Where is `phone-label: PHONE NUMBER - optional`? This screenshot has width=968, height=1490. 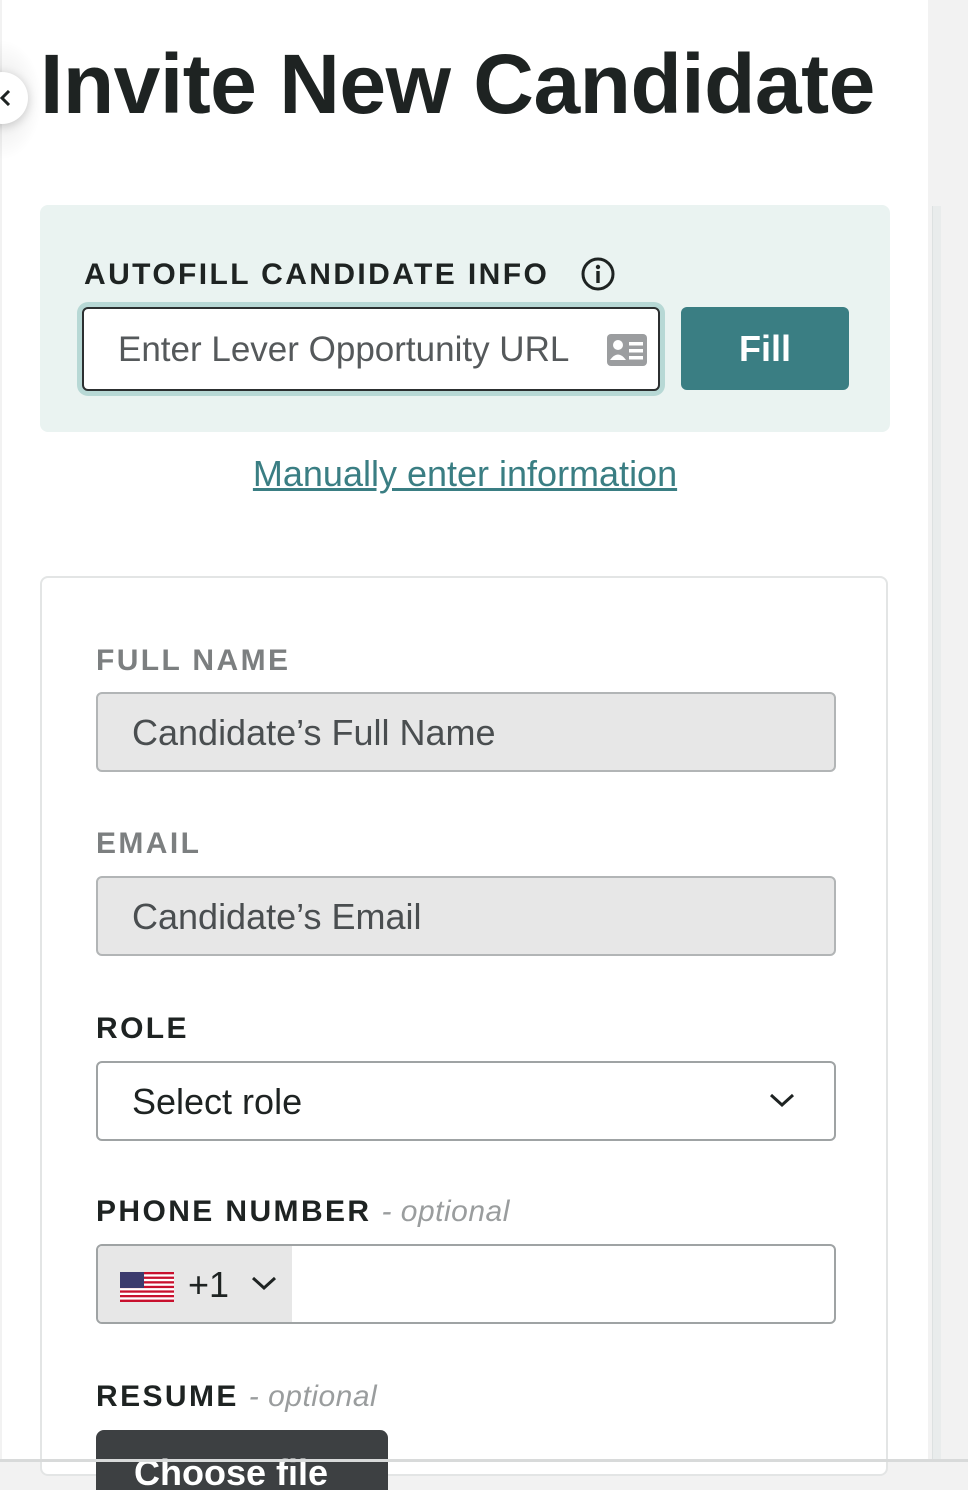
phone-label: PHONE NUMBER - optional is located at coordinates (303, 1212).